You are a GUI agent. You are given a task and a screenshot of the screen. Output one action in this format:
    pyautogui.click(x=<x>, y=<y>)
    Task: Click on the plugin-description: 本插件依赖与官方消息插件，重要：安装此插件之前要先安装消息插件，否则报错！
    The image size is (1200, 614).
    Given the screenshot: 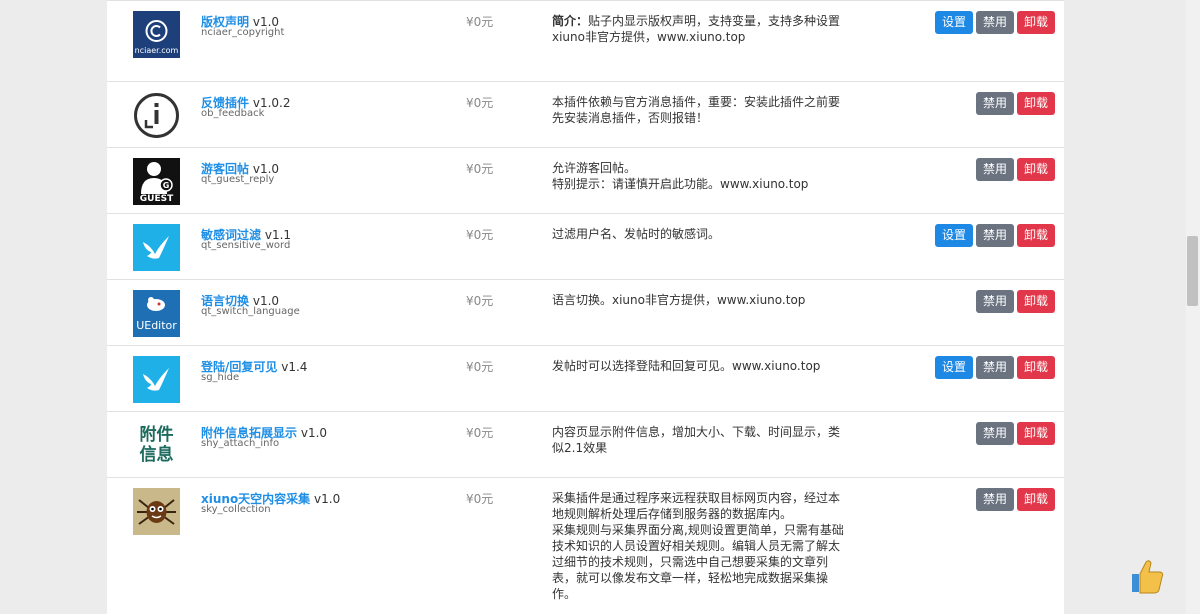 What is the action you would take?
    pyautogui.click(x=698, y=110)
    